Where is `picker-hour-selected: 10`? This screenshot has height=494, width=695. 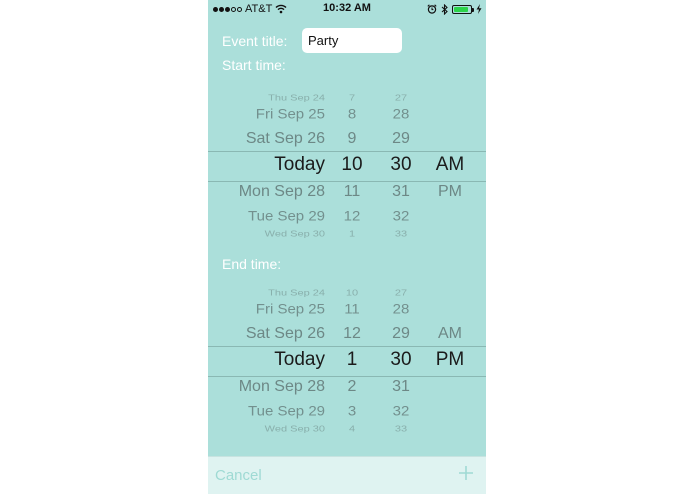
picker-hour-selected: 10 is located at coordinates (352, 165).